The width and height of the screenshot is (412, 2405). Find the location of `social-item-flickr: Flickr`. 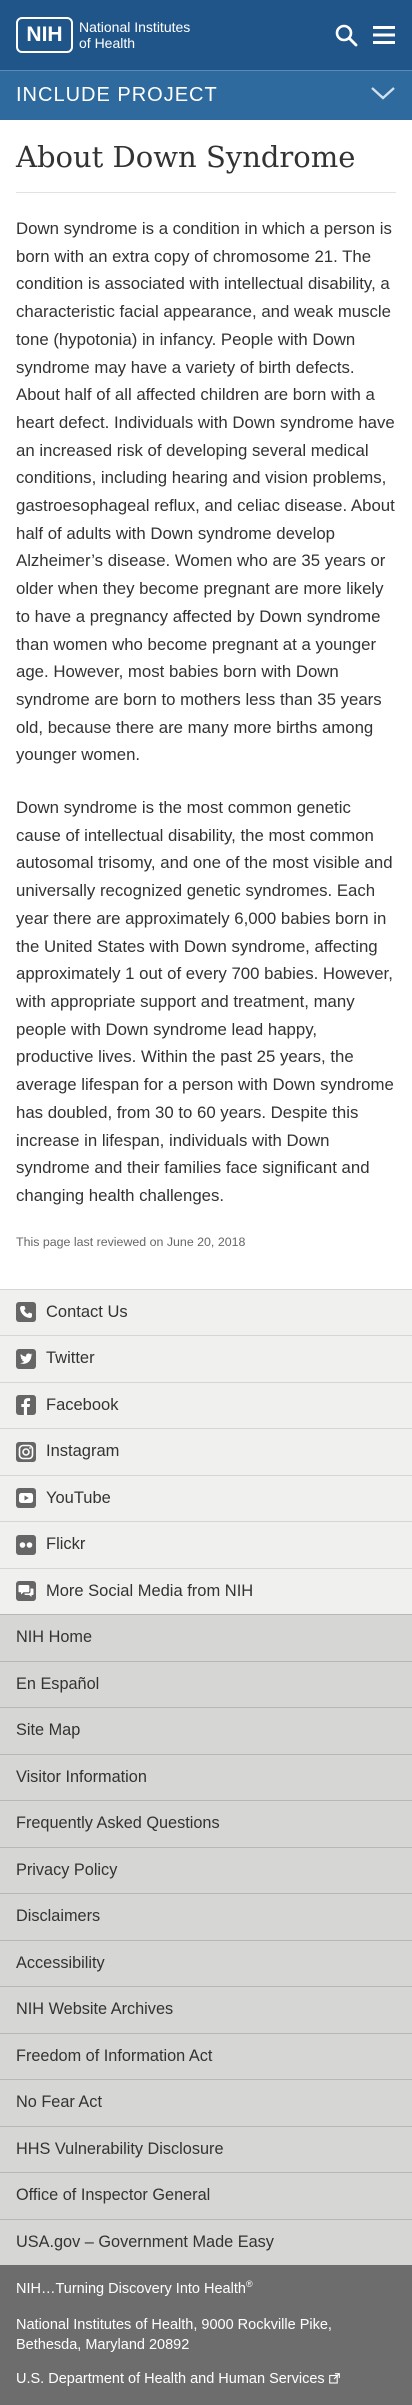

social-item-flickr: Flickr is located at coordinates (206, 1544).